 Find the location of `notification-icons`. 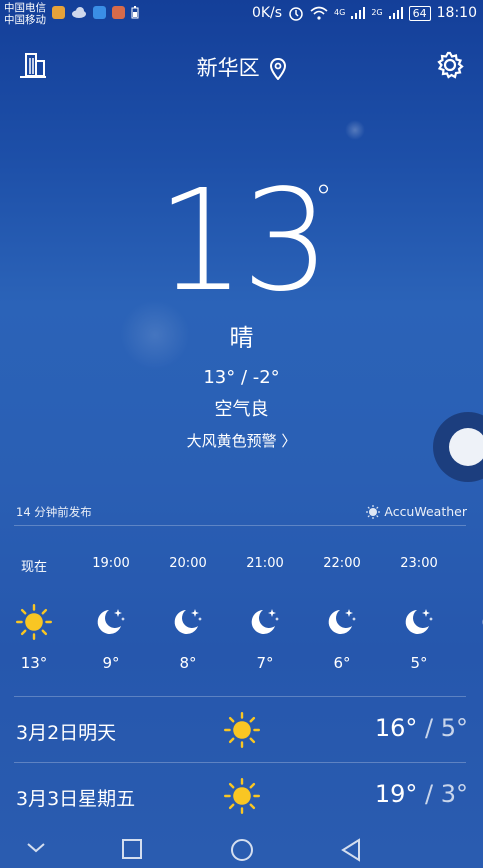

notification-icons is located at coordinates (95, 12).